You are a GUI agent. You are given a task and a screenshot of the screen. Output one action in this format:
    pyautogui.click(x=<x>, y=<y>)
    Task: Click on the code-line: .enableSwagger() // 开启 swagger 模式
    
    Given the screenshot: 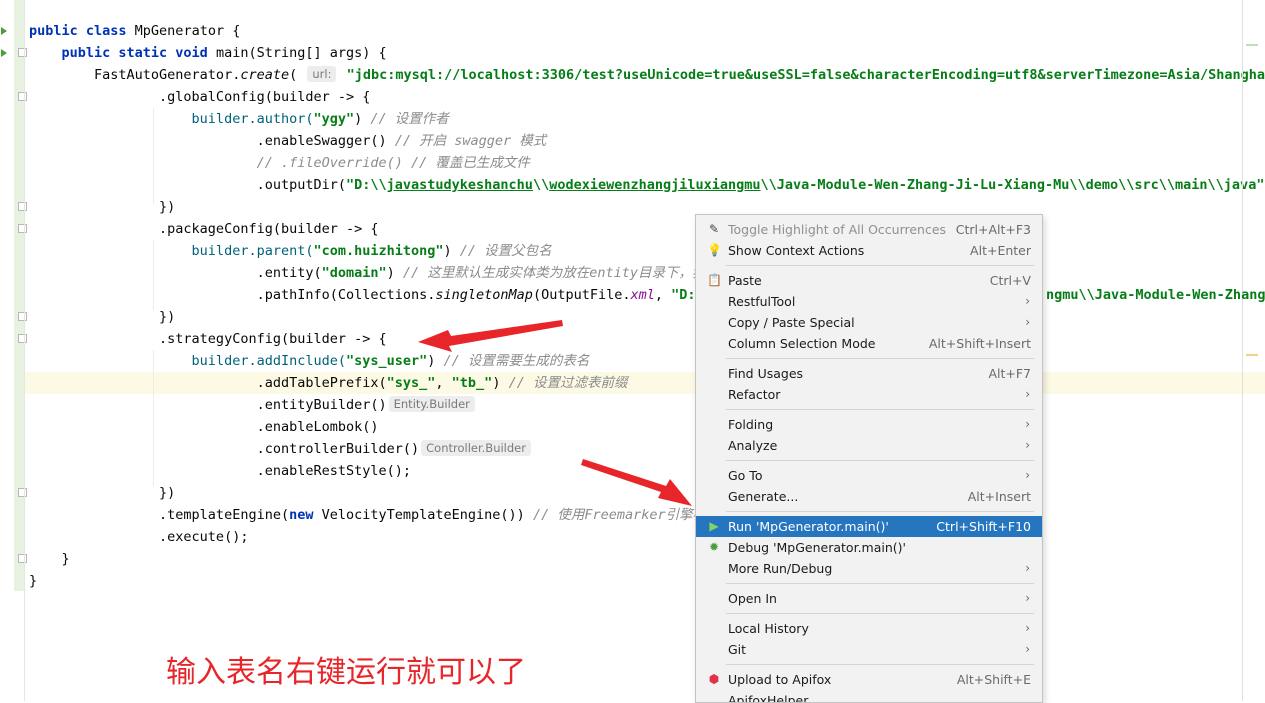 What is the action you would take?
    pyautogui.click(x=288, y=141)
    